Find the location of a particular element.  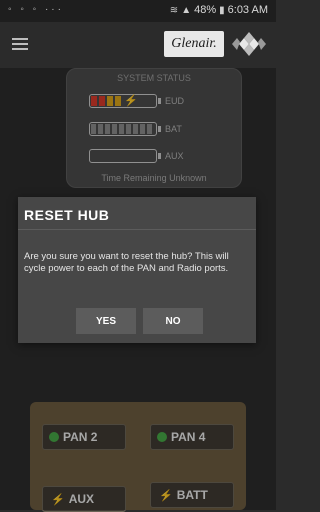

dialog-title: RESET HUB is located at coordinates (67, 215).